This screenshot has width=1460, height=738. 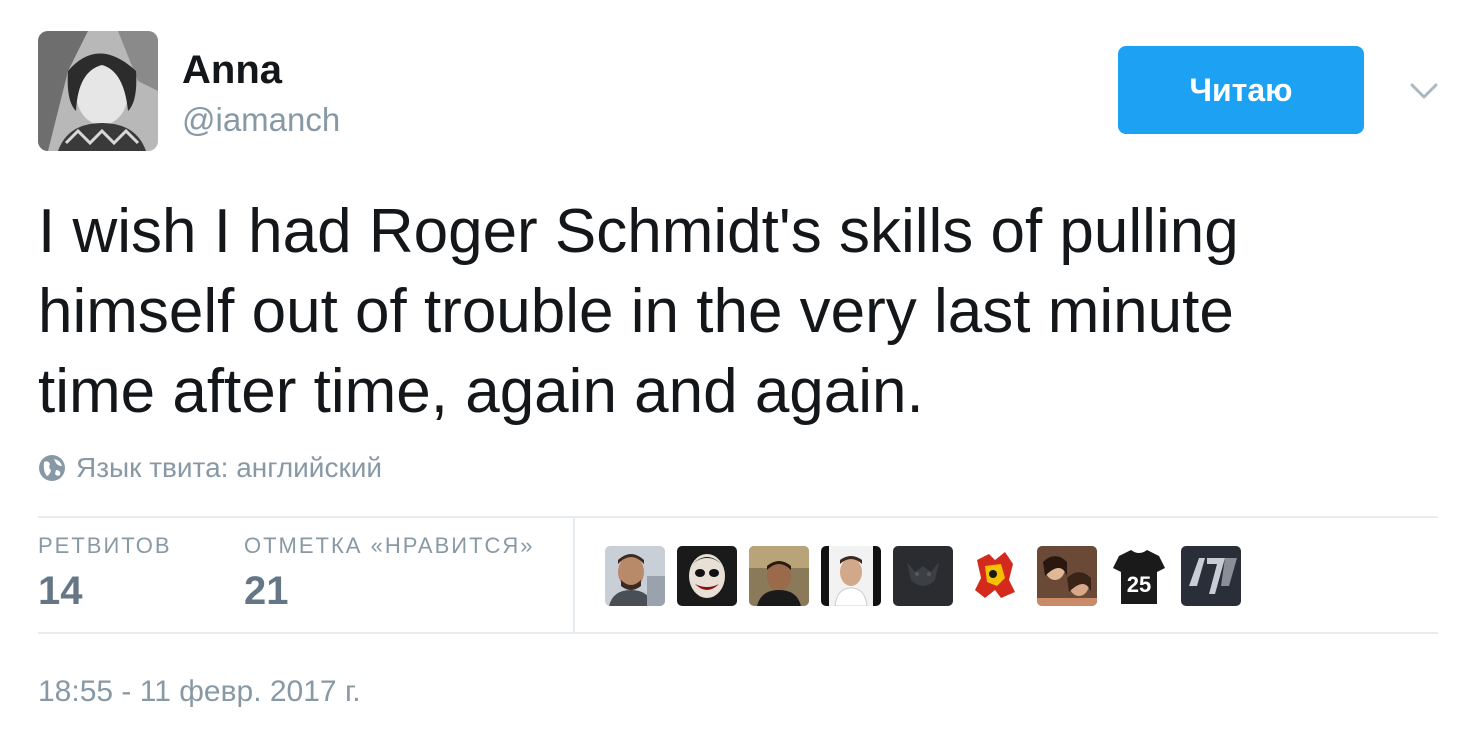 What do you see at coordinates (574, 575) in the screenshot?
I see `stats-vertical-divider` at bounding box center [574, 575].